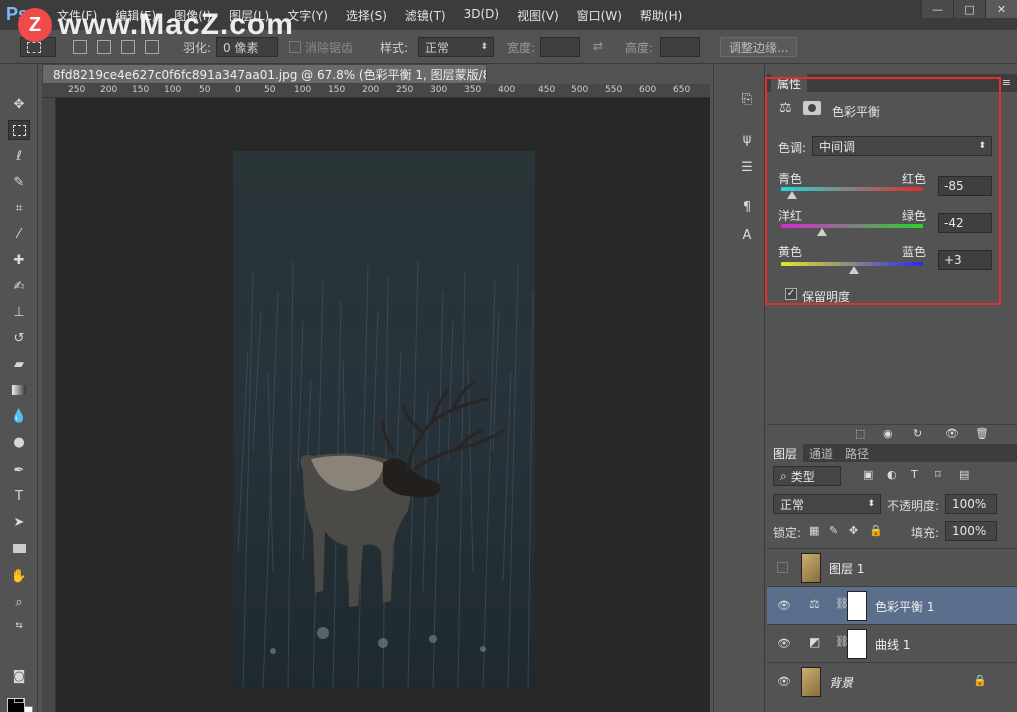 This screenshot has width=1017, height=712. I want to click on opacity-input: 100%, so click(971, 504).